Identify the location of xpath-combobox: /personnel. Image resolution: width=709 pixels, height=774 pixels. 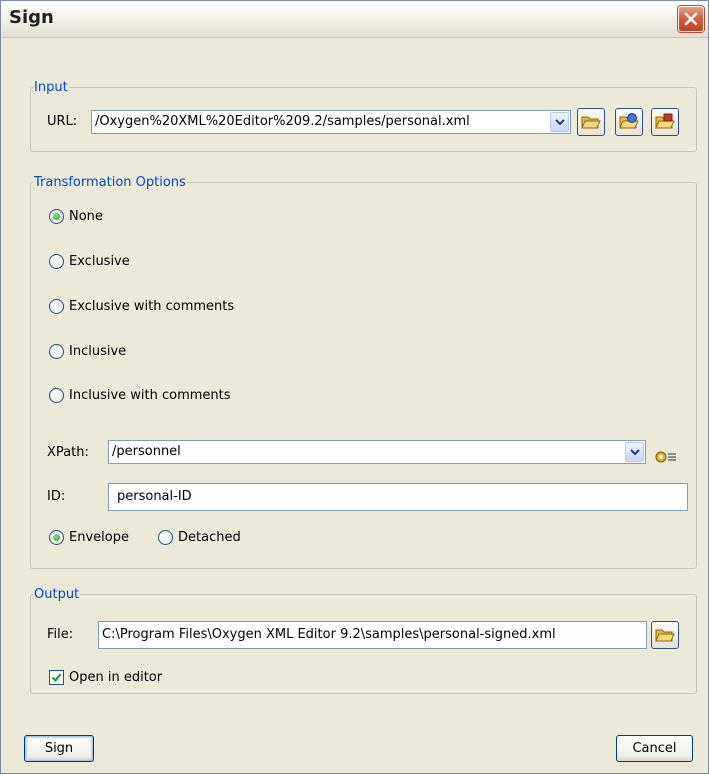
(377, 452).